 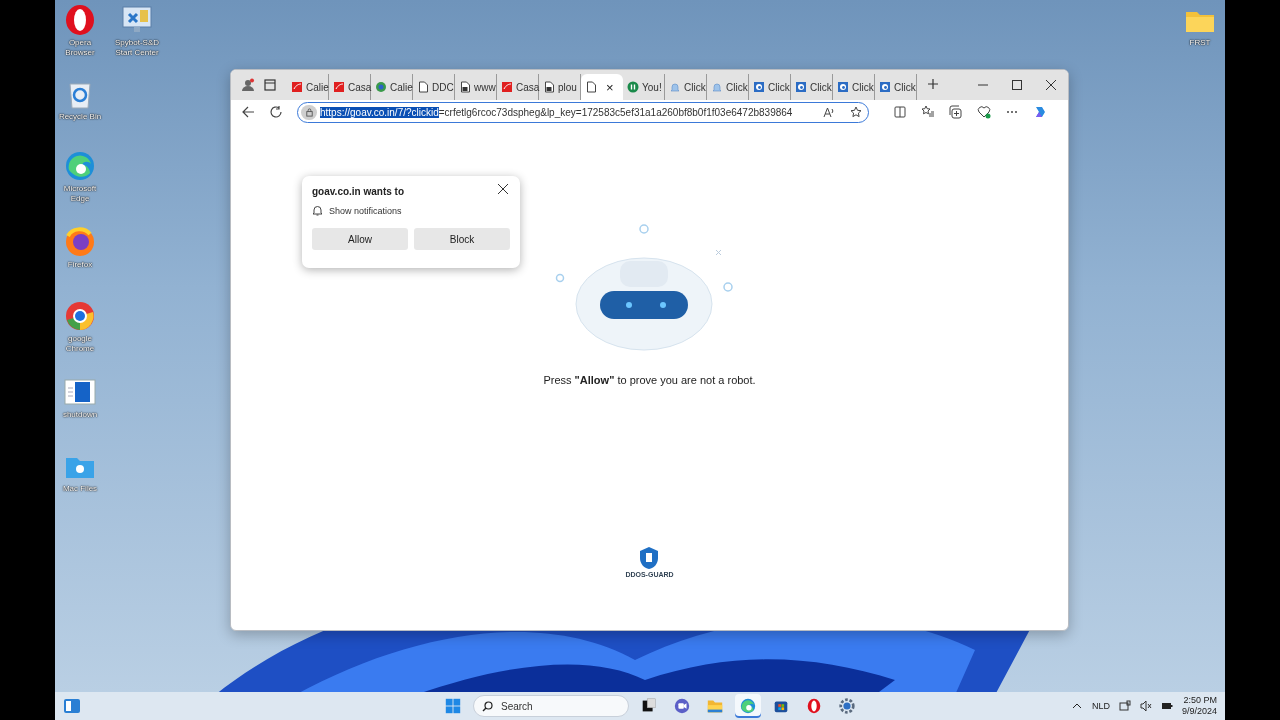 What do you see at coordinates (80, 242) in the screenshot?
I see `firefox-icon` at bounding box center [80, 242].